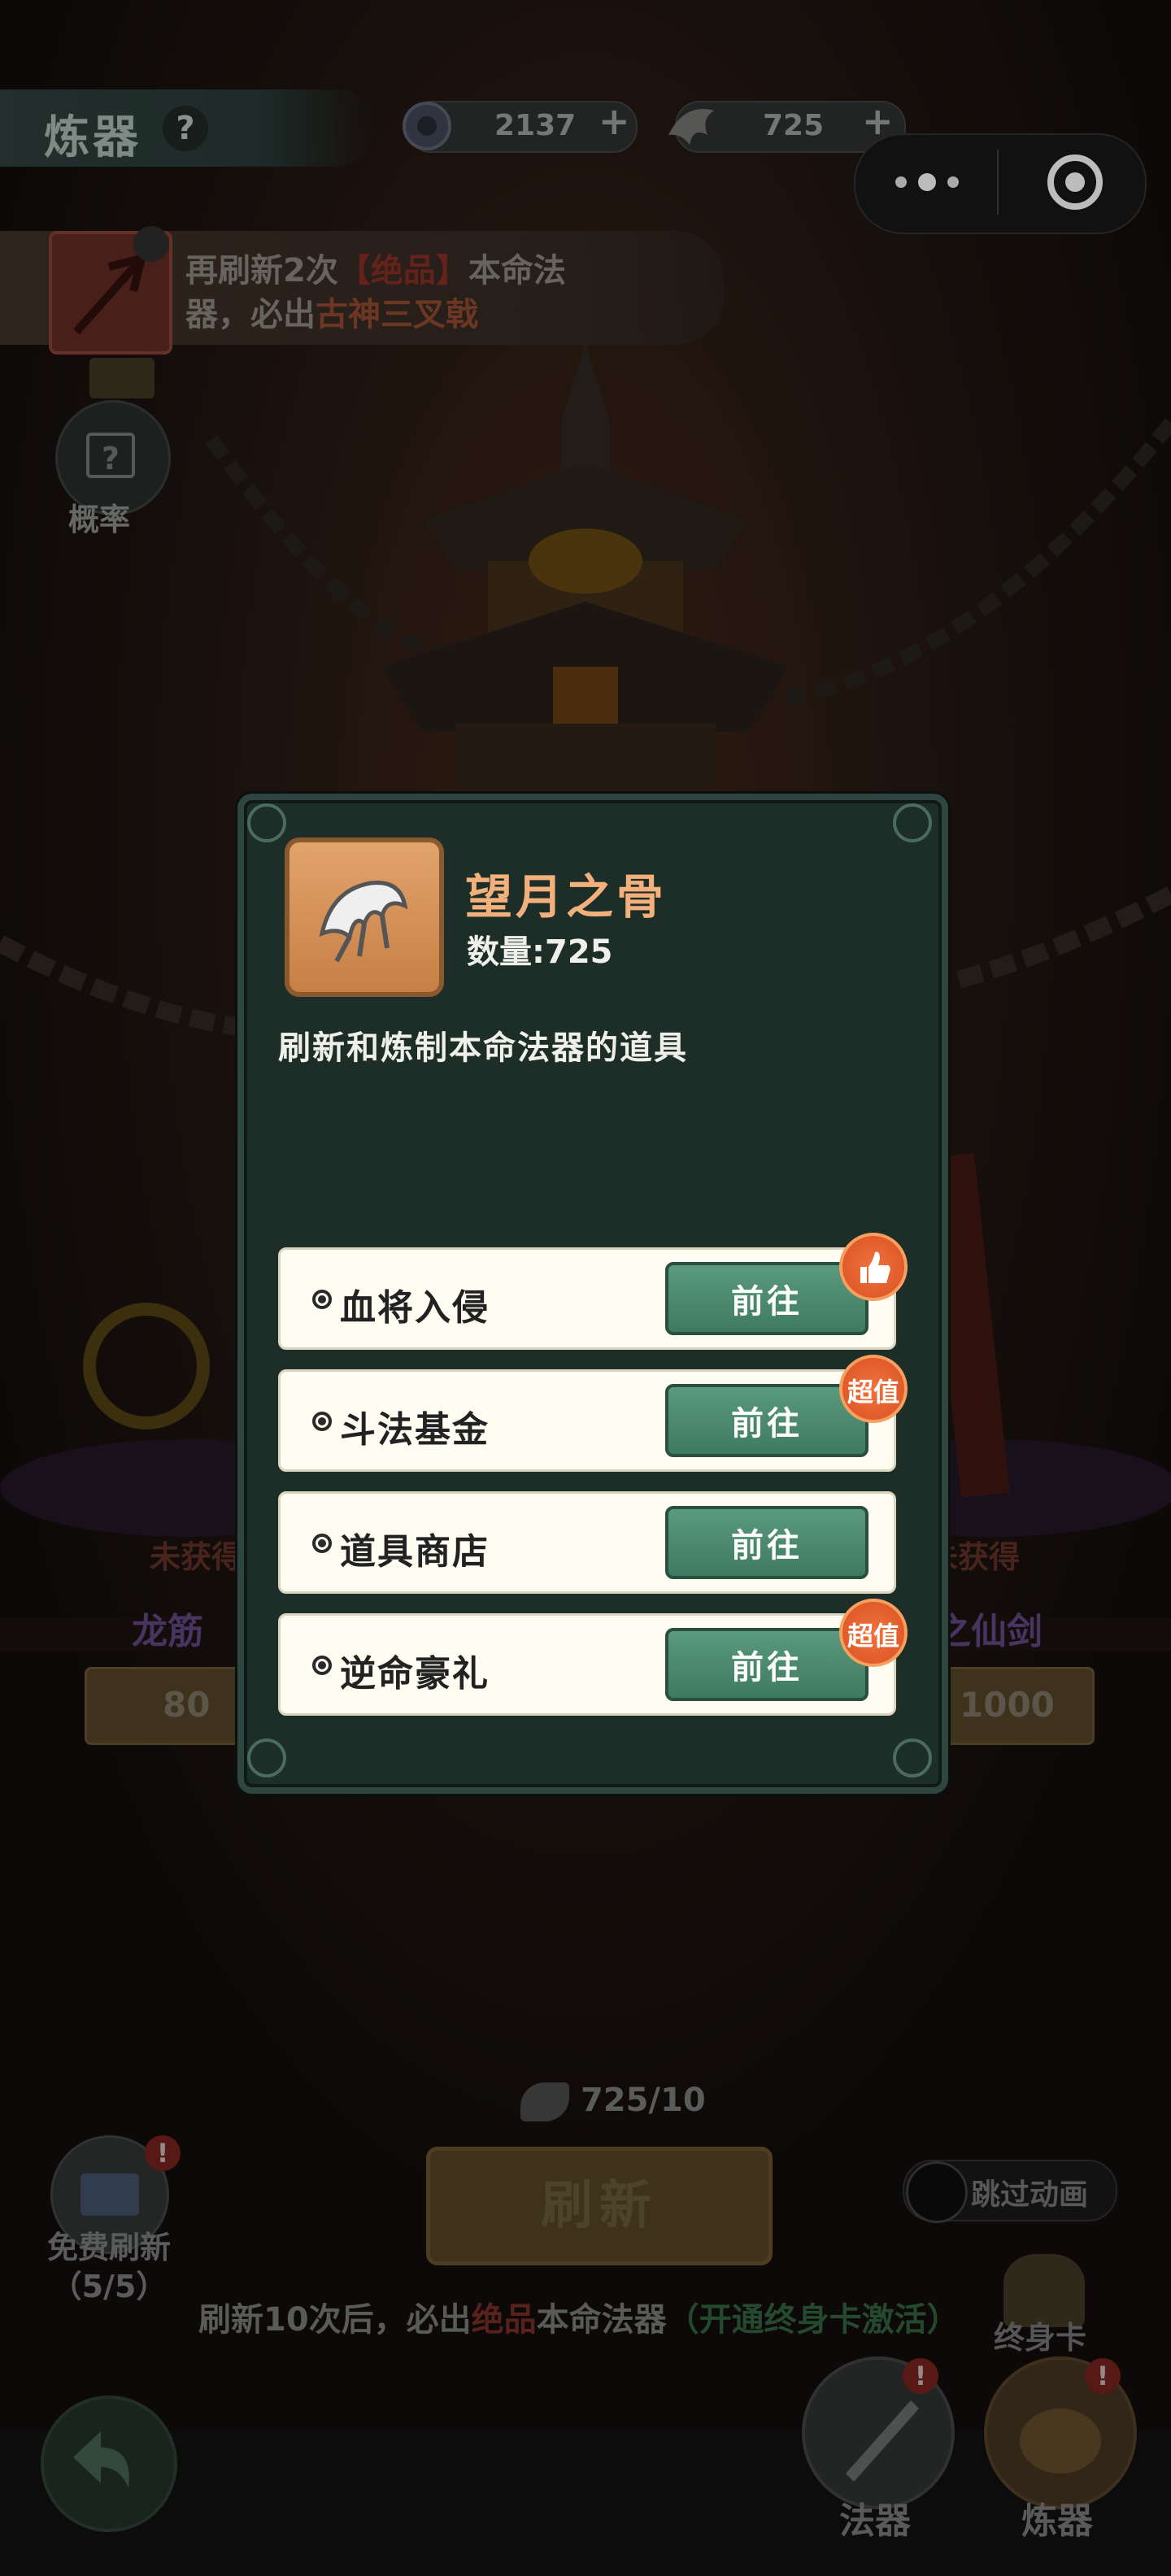 This screenshot has height=2576, width=1171. I want to click on recommend-badge, so click(874, 1267).